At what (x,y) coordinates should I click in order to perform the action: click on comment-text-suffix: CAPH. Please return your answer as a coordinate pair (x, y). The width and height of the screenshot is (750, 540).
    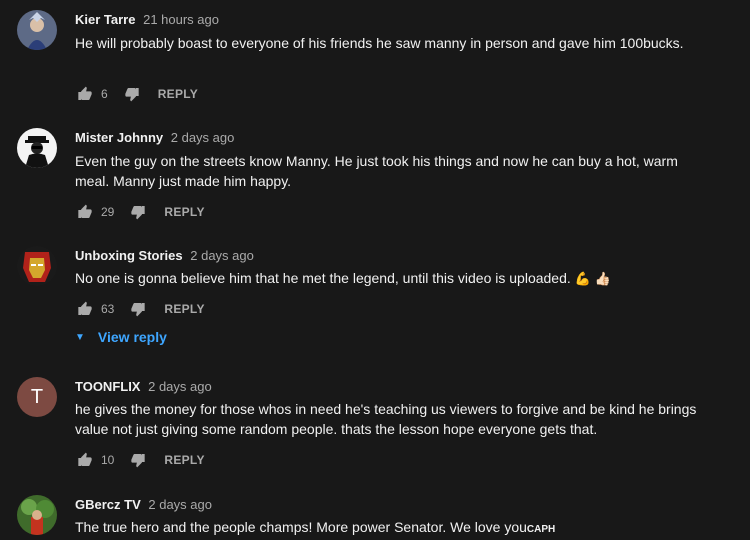
    Looking at the image, I should click on (541, 529).